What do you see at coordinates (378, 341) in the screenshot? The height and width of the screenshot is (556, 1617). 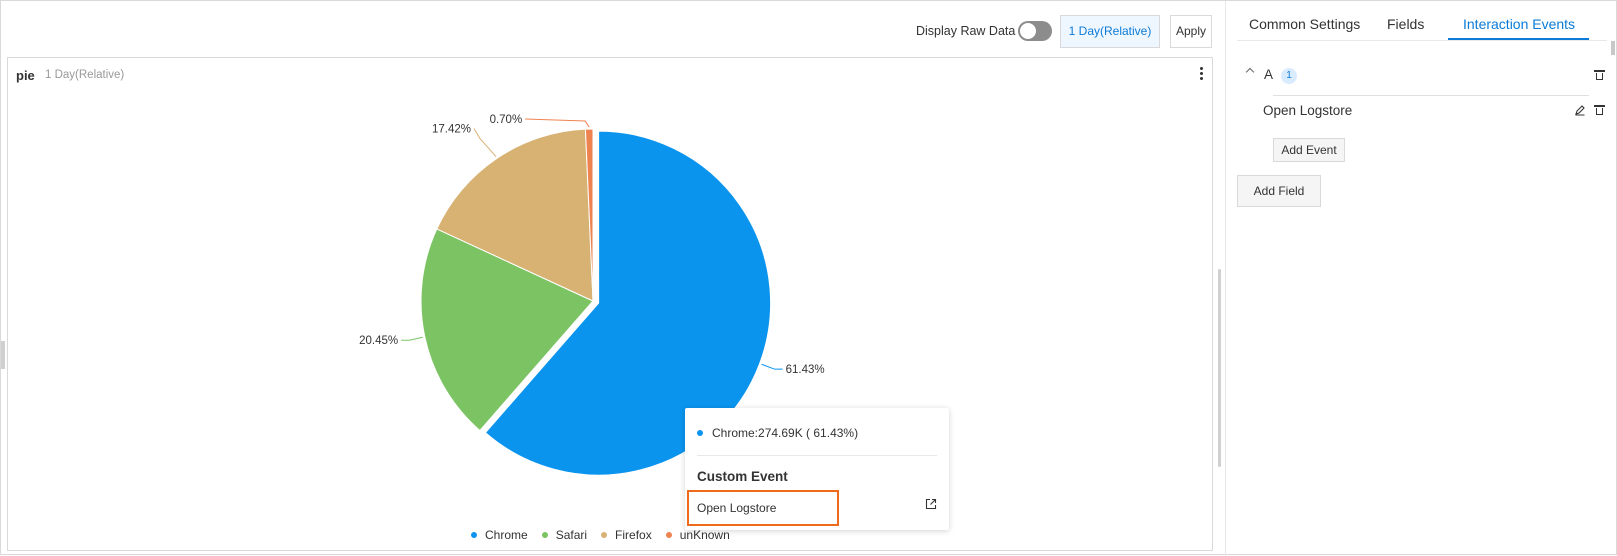 I see `slice-label-safari: 20.45%` at bounding box center [378, 341].